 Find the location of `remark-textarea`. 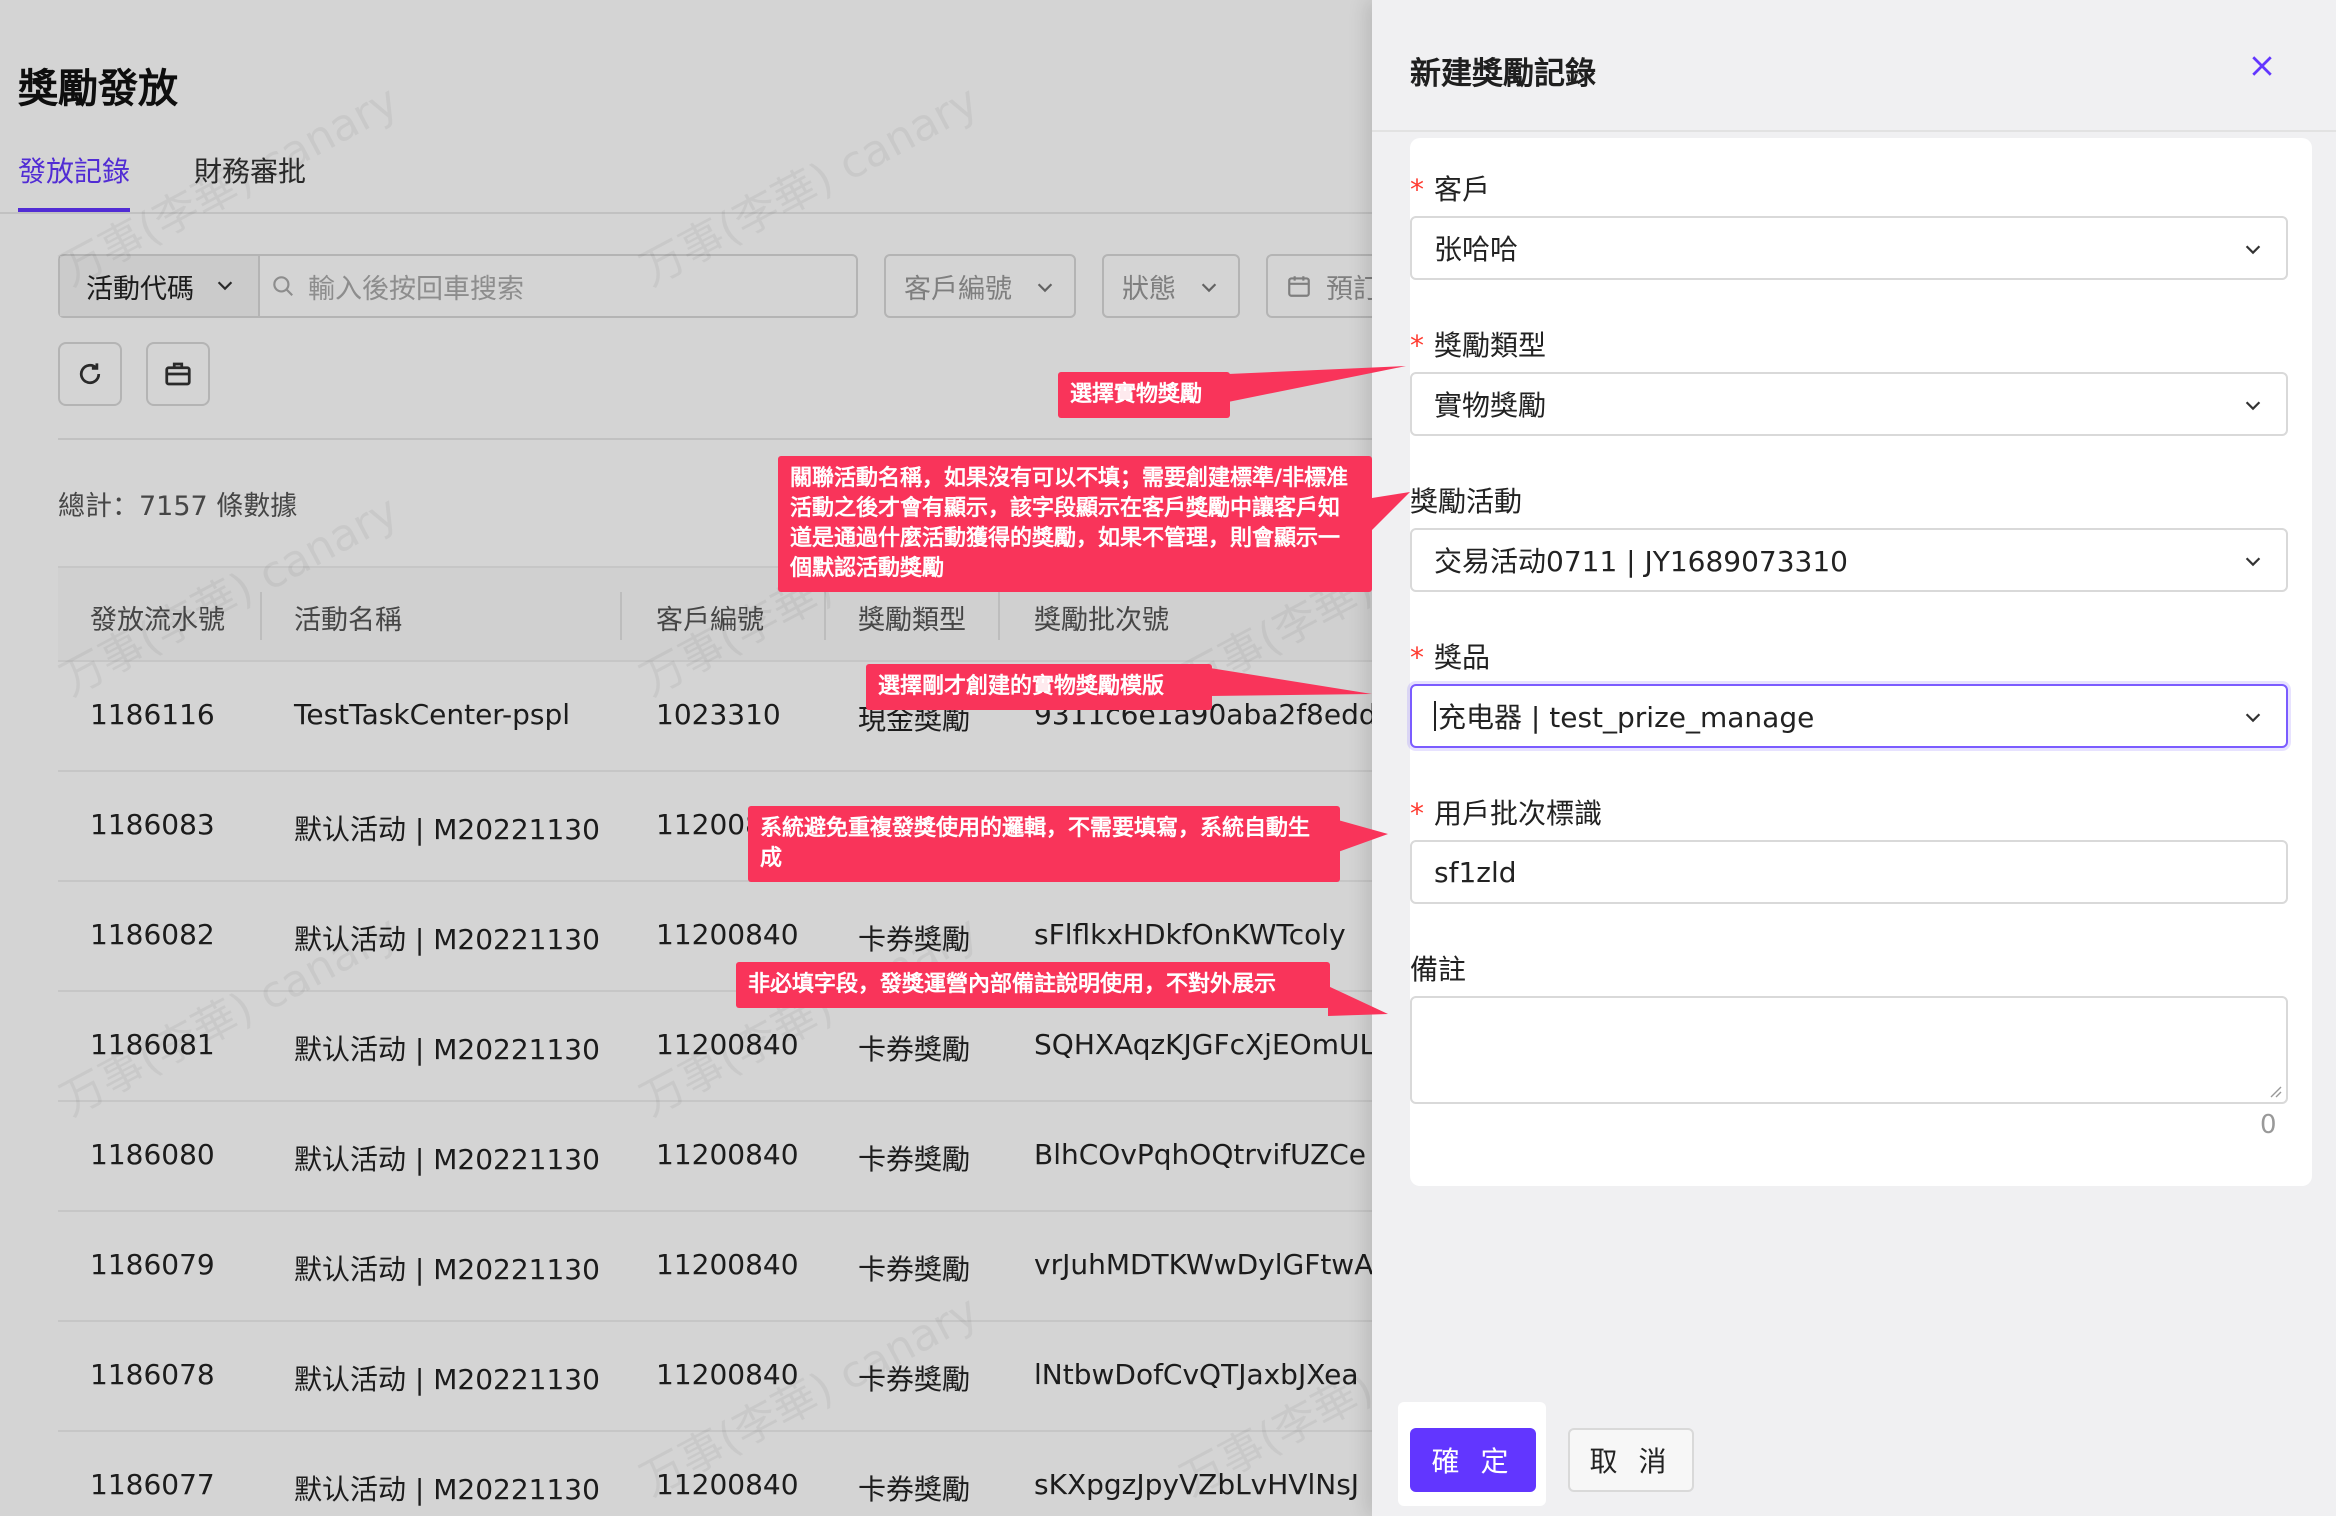

remark-textarea is located at coordinates (1849, 1050).